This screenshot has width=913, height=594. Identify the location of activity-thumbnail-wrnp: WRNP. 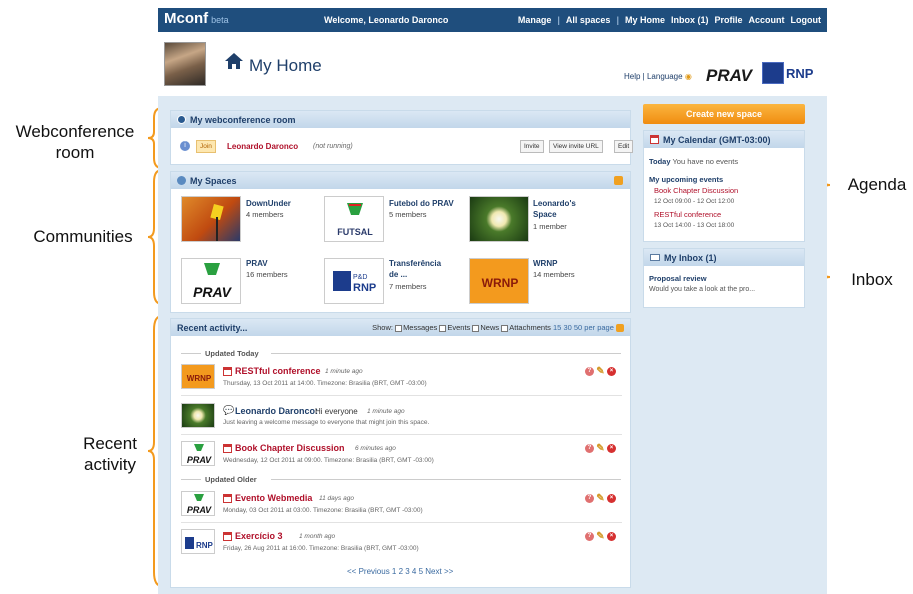
(198, 376).